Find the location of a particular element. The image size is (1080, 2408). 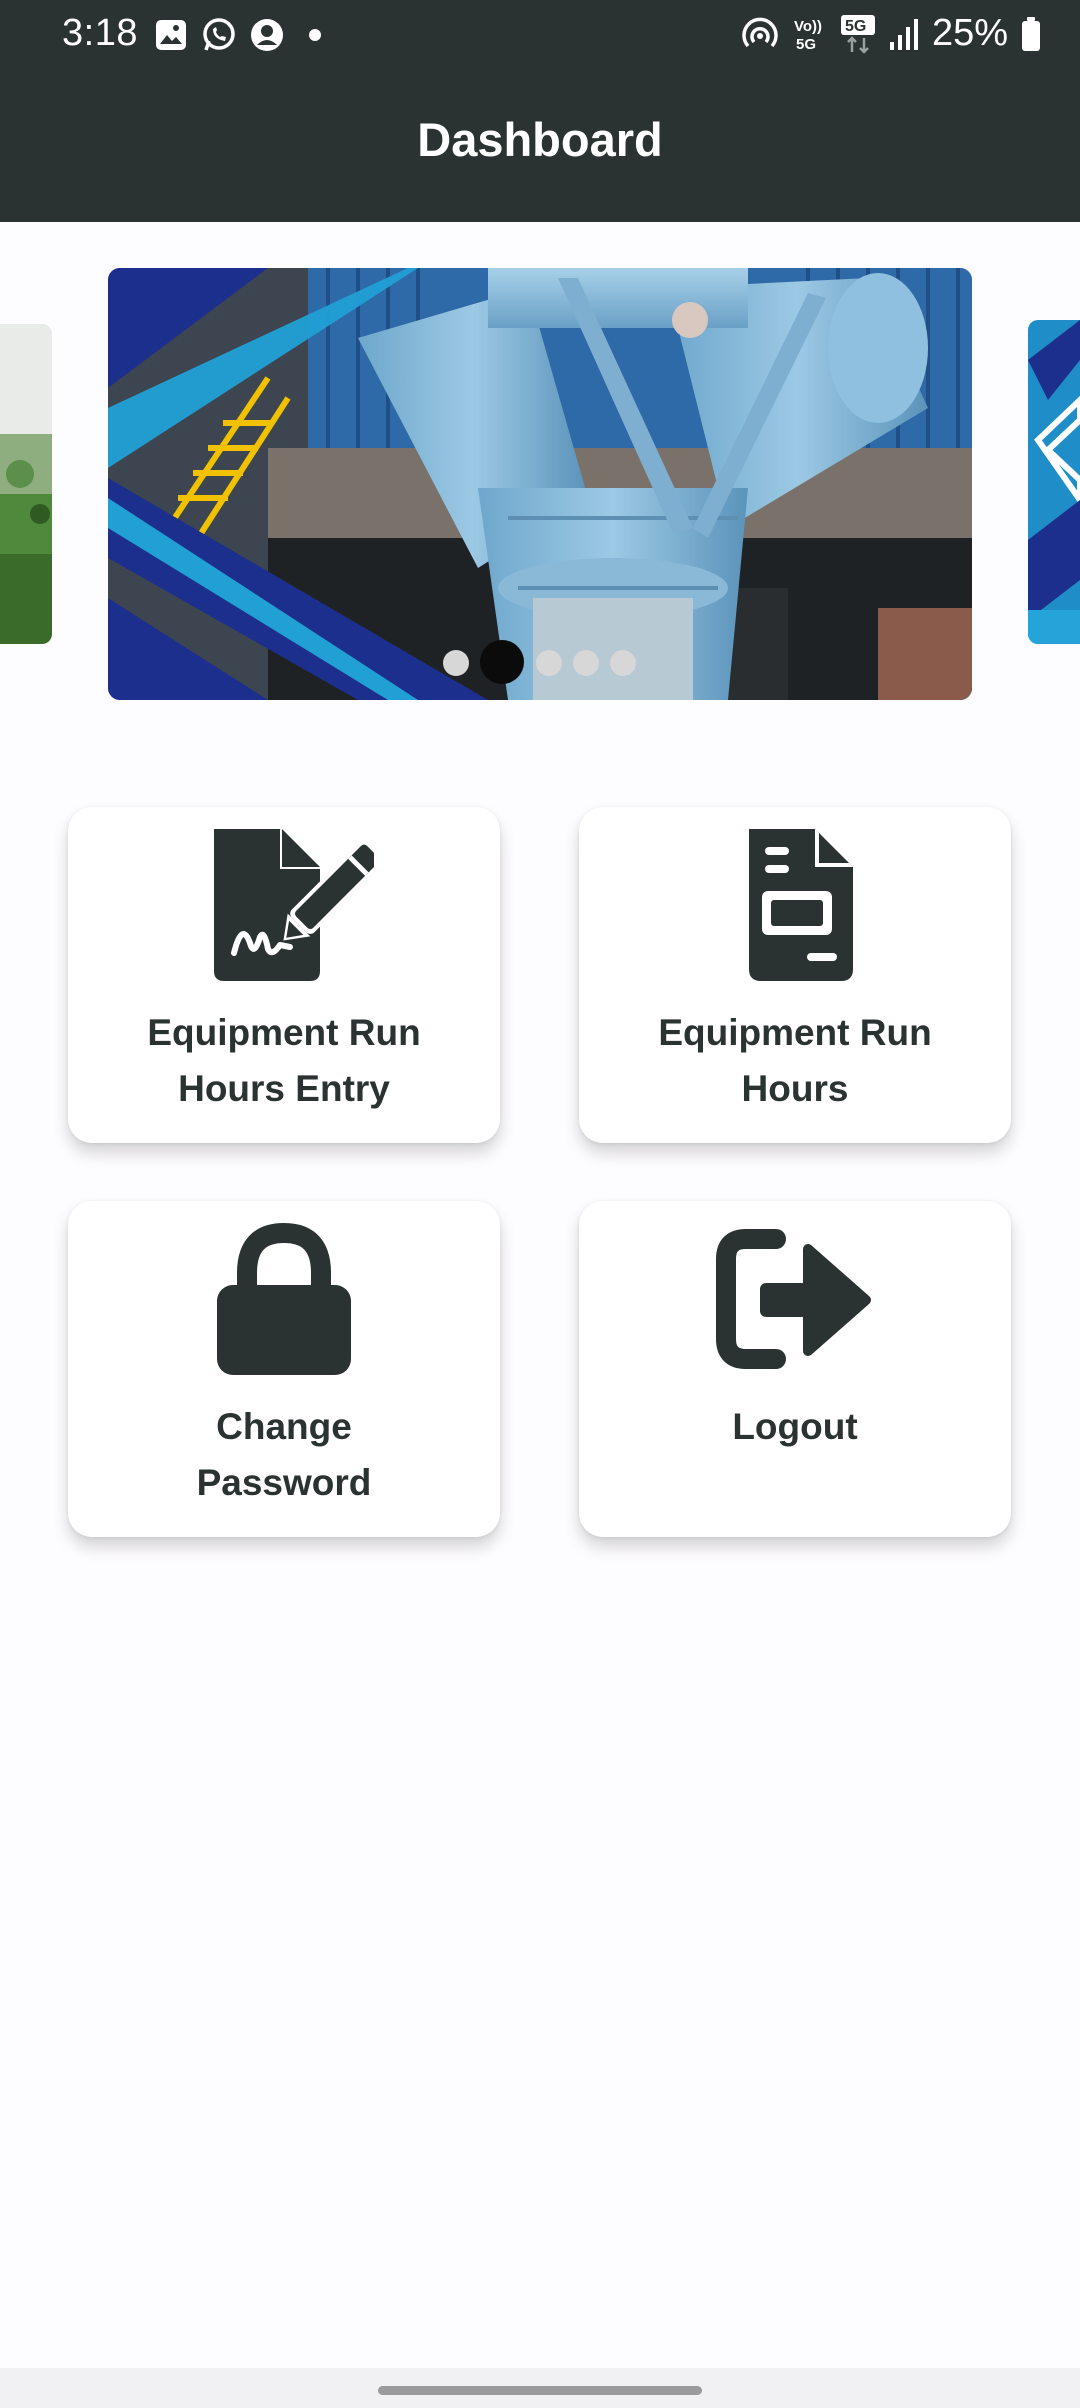

account-icon is located at coordinates (267, 35).